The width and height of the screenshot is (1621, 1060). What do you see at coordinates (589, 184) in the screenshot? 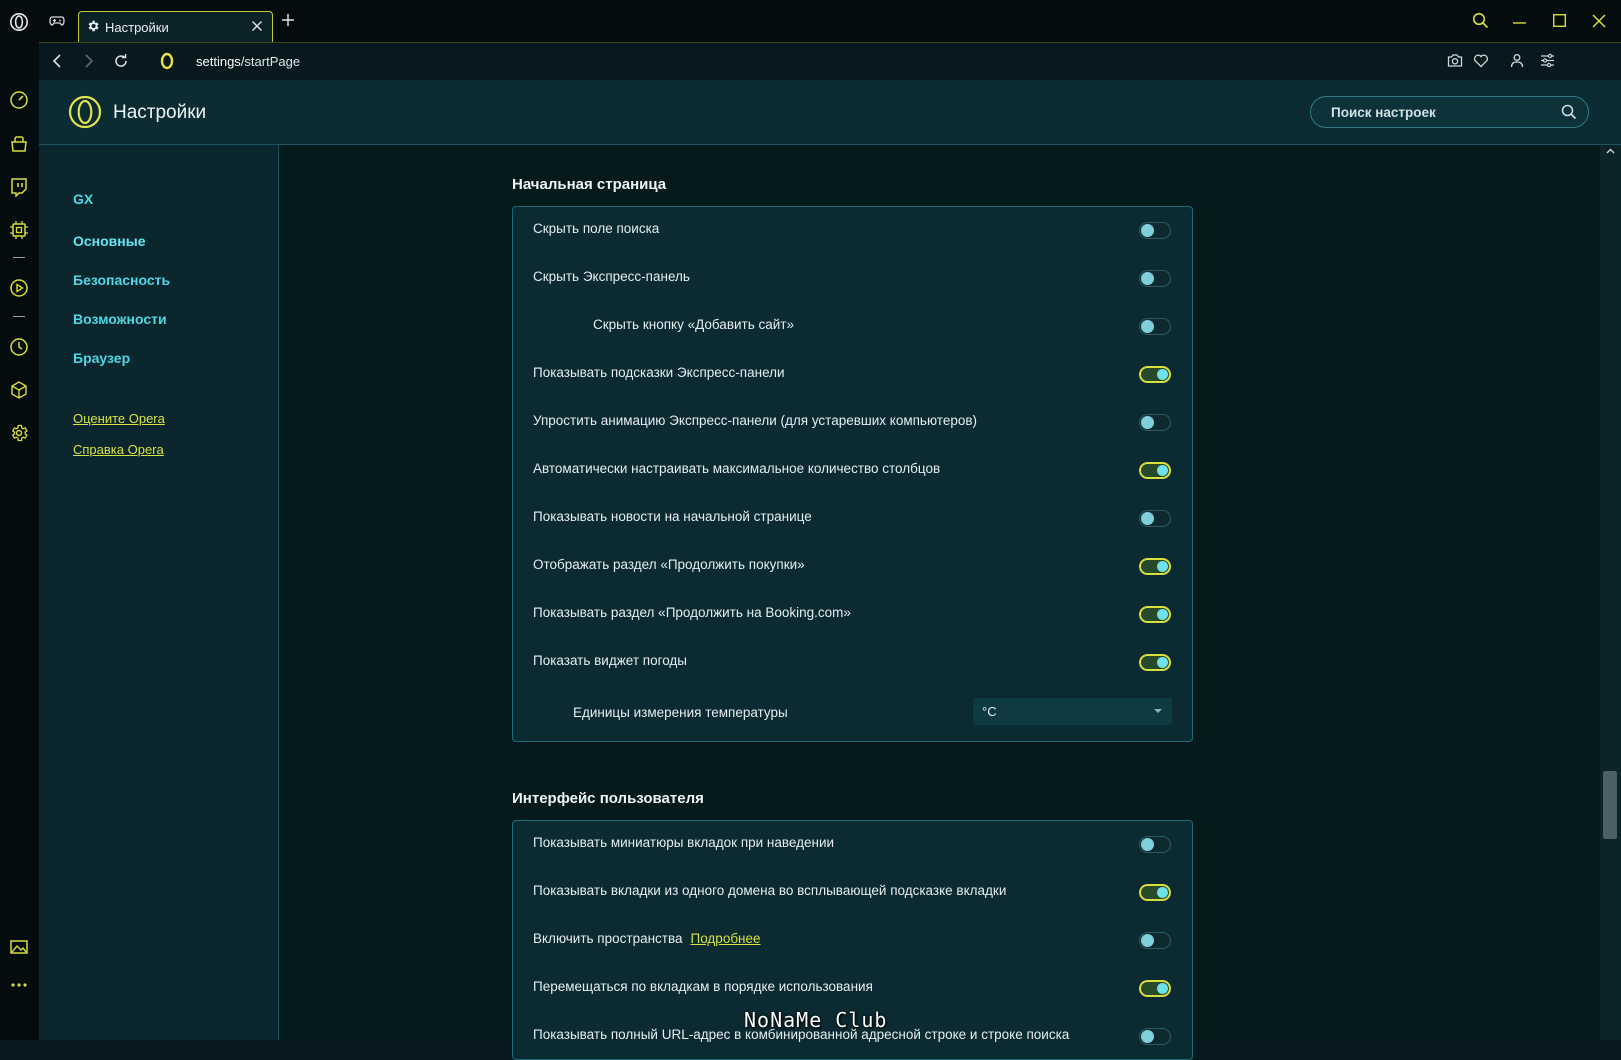
I see `section-title-start-page: Начальная страница` at bounding box center [589, 184].